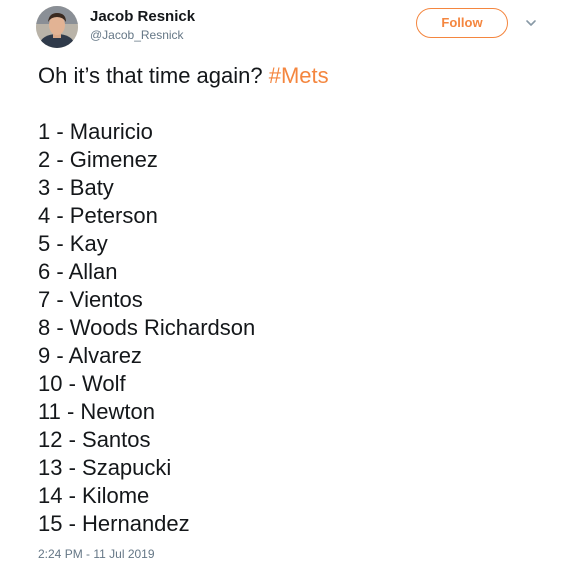  What do you see at coordinates (78, 271) in the screenshot?
I see `lineup-item: 6 - Allan` at bounding box center [78, 271].